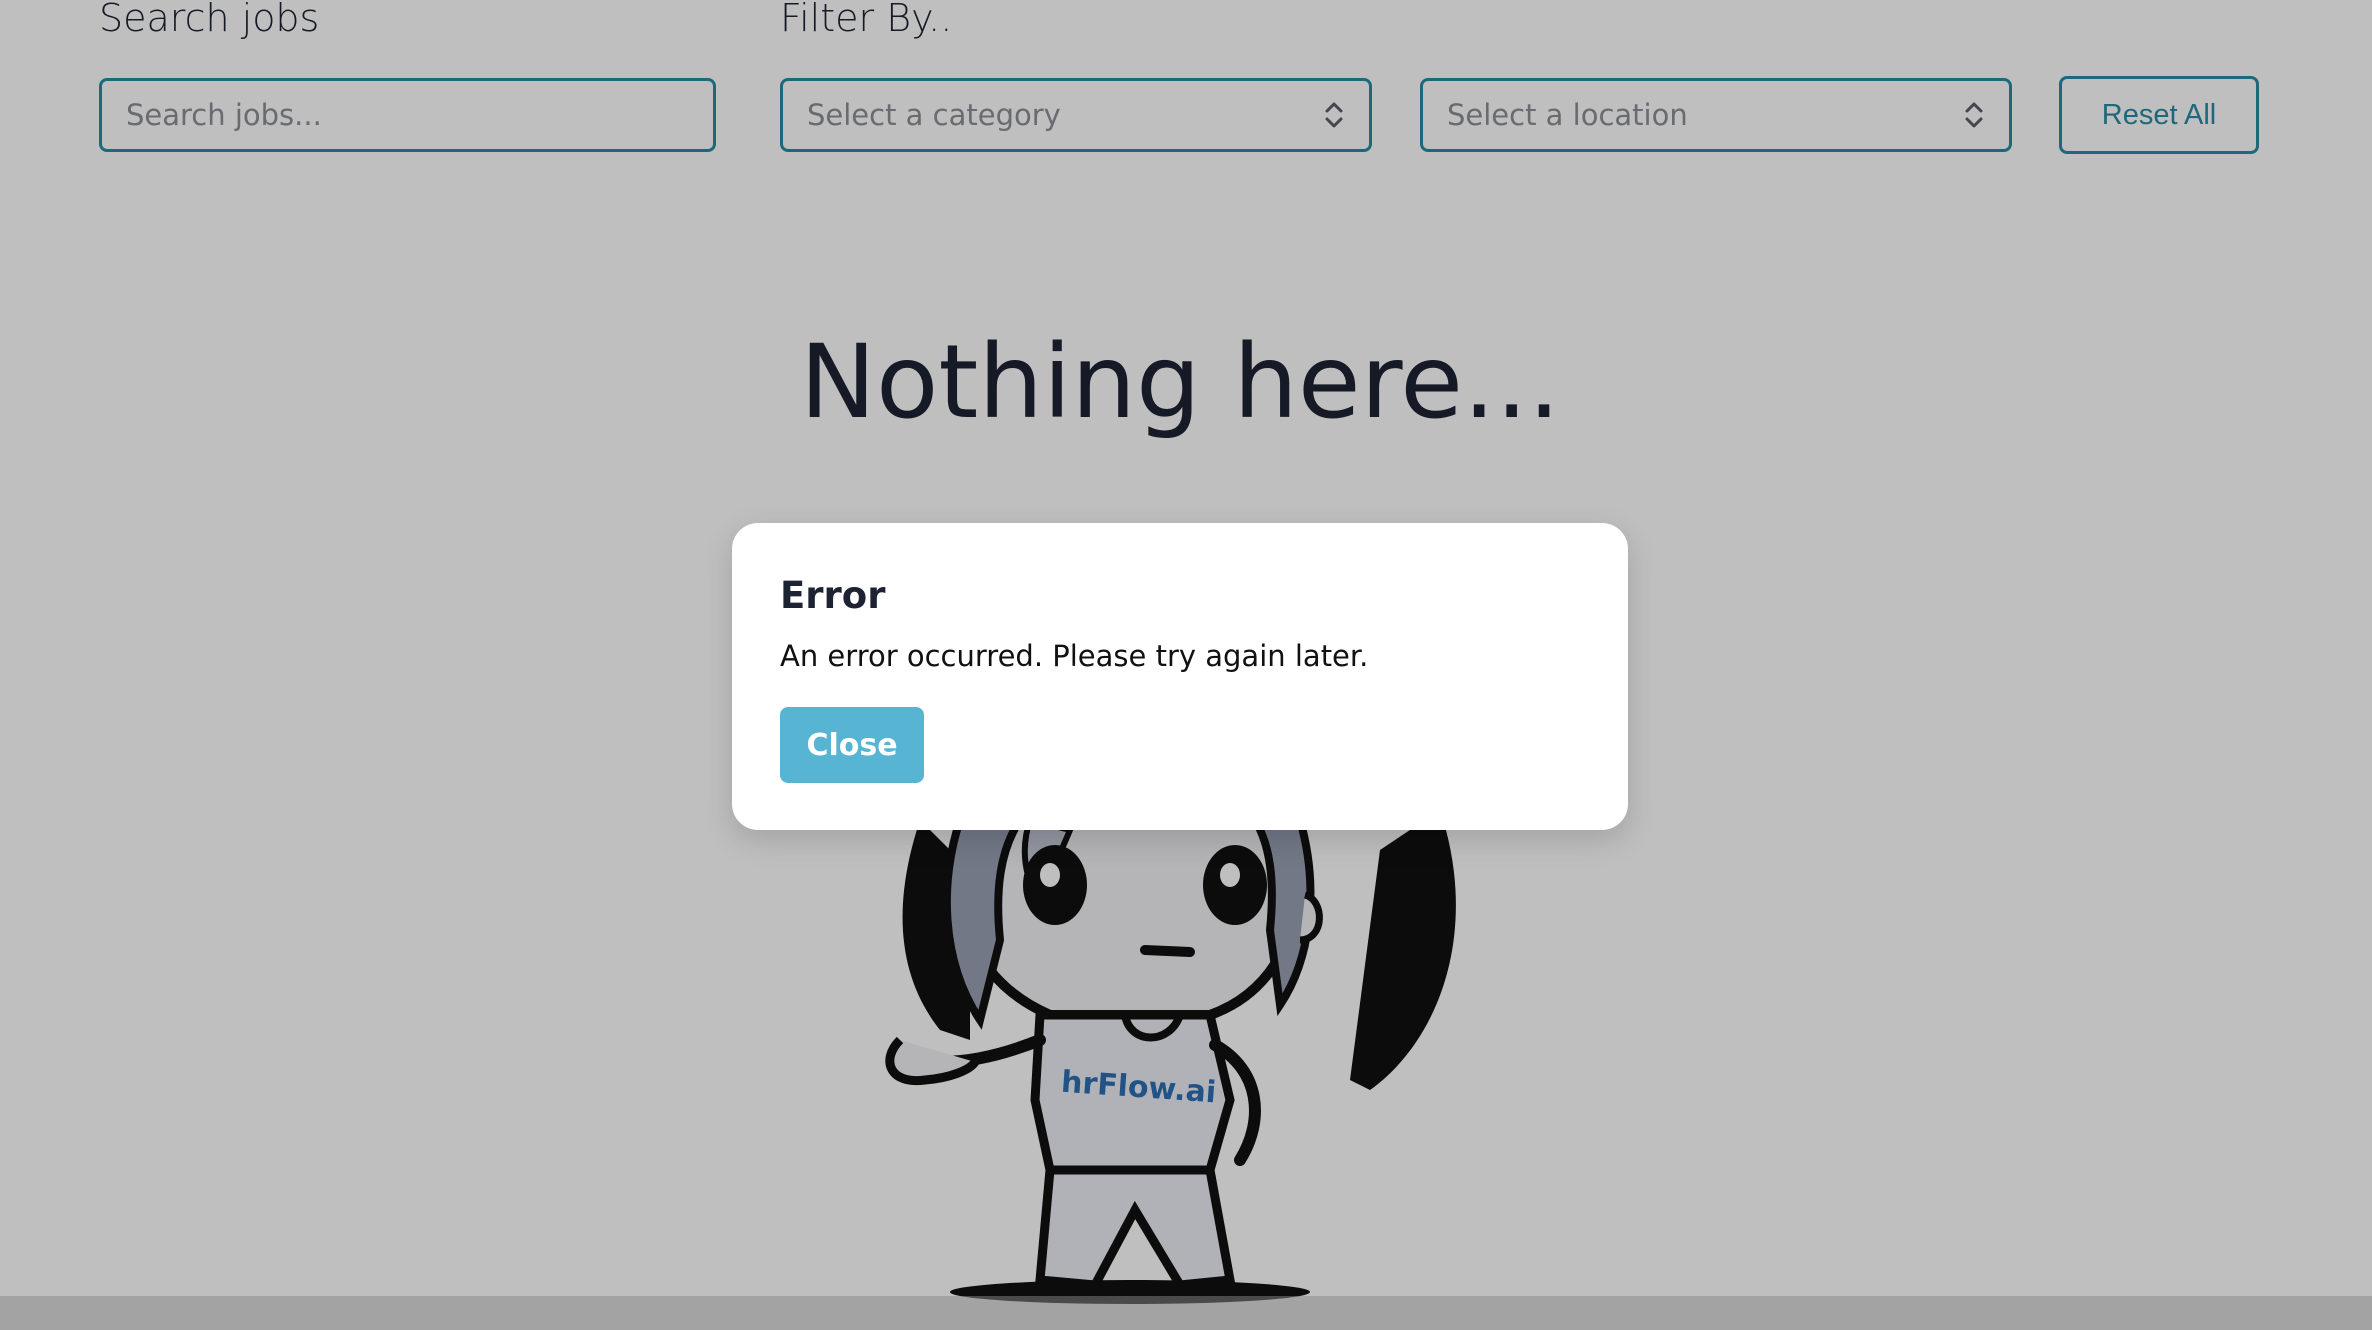 The image size is (2372, 1330). What do you see at coordinates (833, 595) in the screenshot?
I see `error-dialog-title: Error` at bounding box center [833, 595].